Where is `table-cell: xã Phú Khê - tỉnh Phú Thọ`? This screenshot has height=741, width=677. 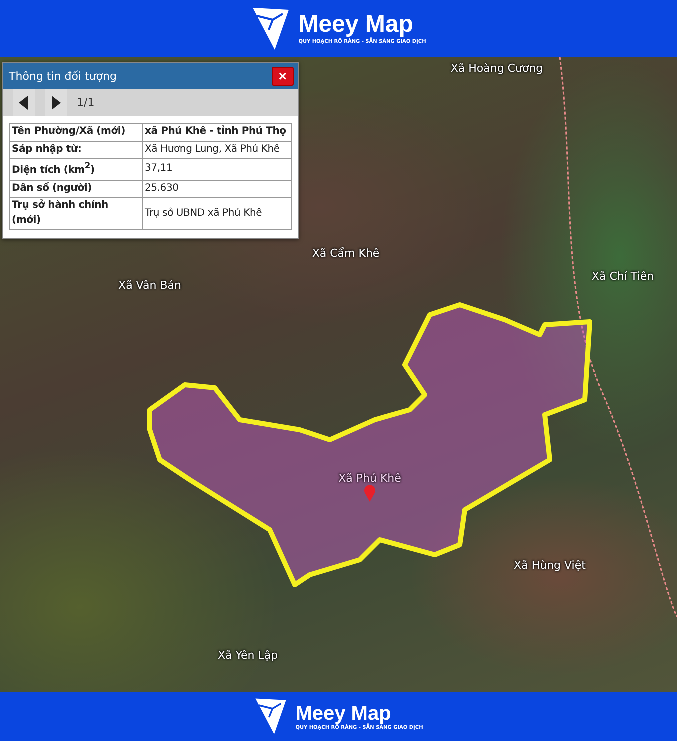
table-cell: xã Phú Khê - tỉnh Phú Thọ is located at coordinates (217, 132).